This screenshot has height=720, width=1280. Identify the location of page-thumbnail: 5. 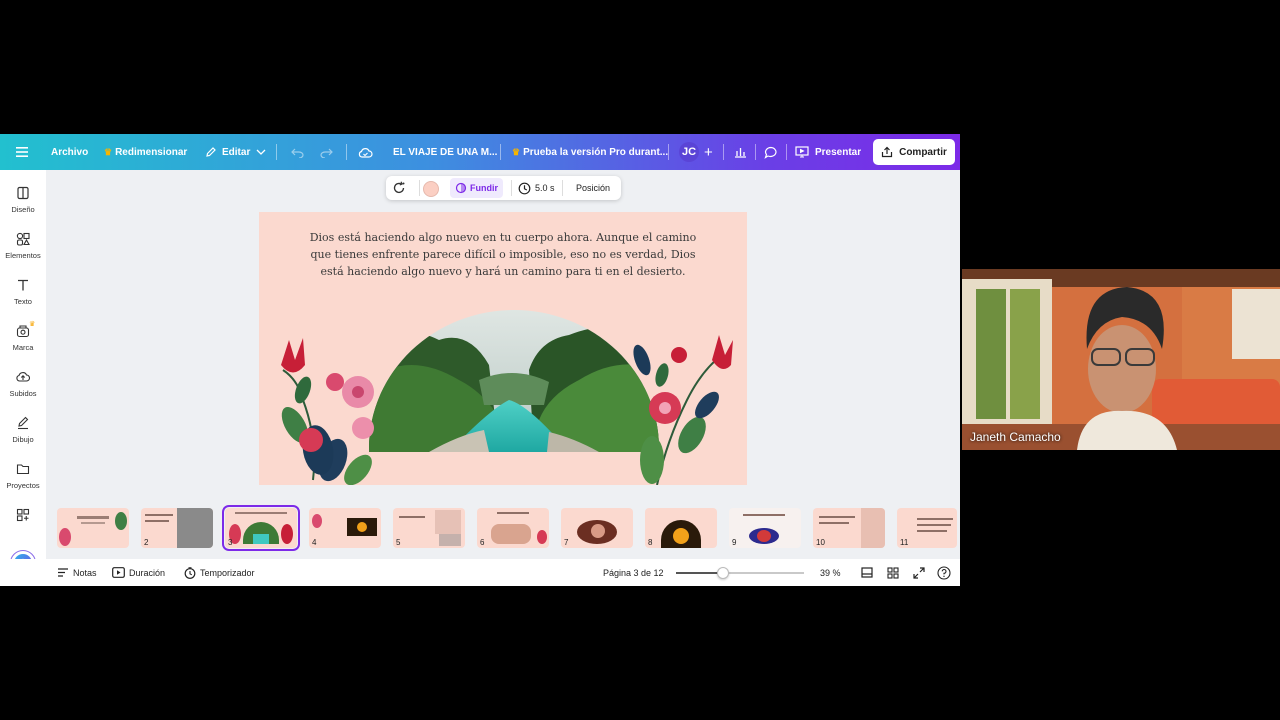
(429, 528).